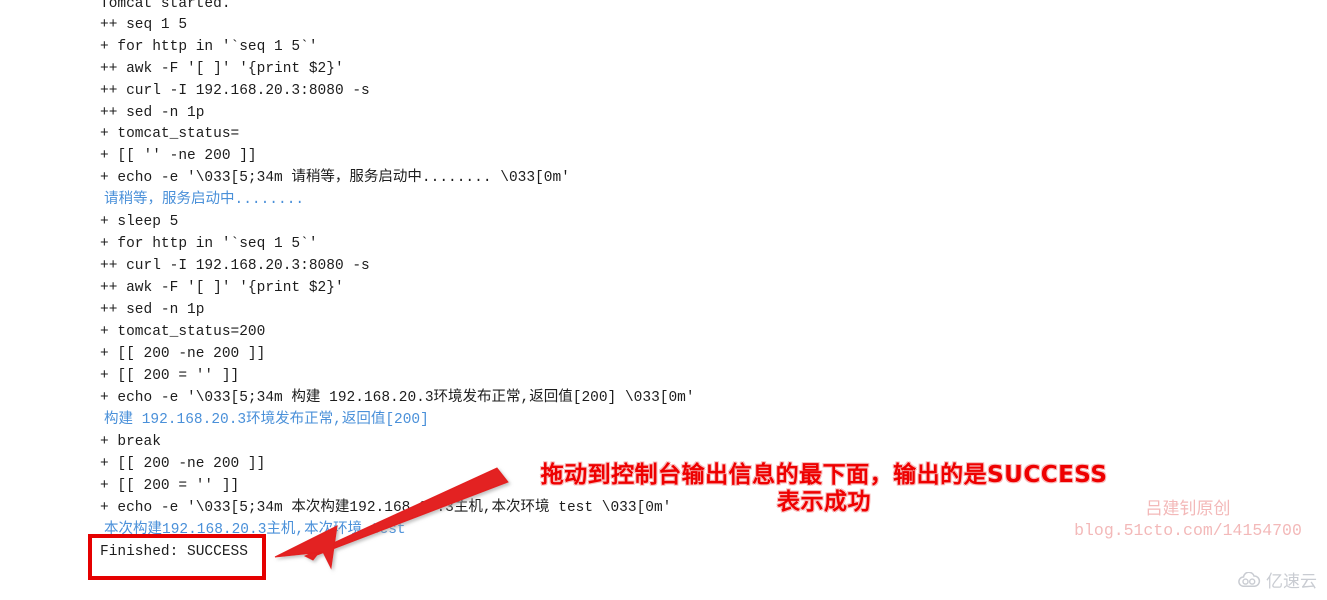 This screenshot has height=600, width=1327. Describe the element at coordinates (144, 25) in the screenshot. I see `console-line: ++ seq 1 5` at that location.